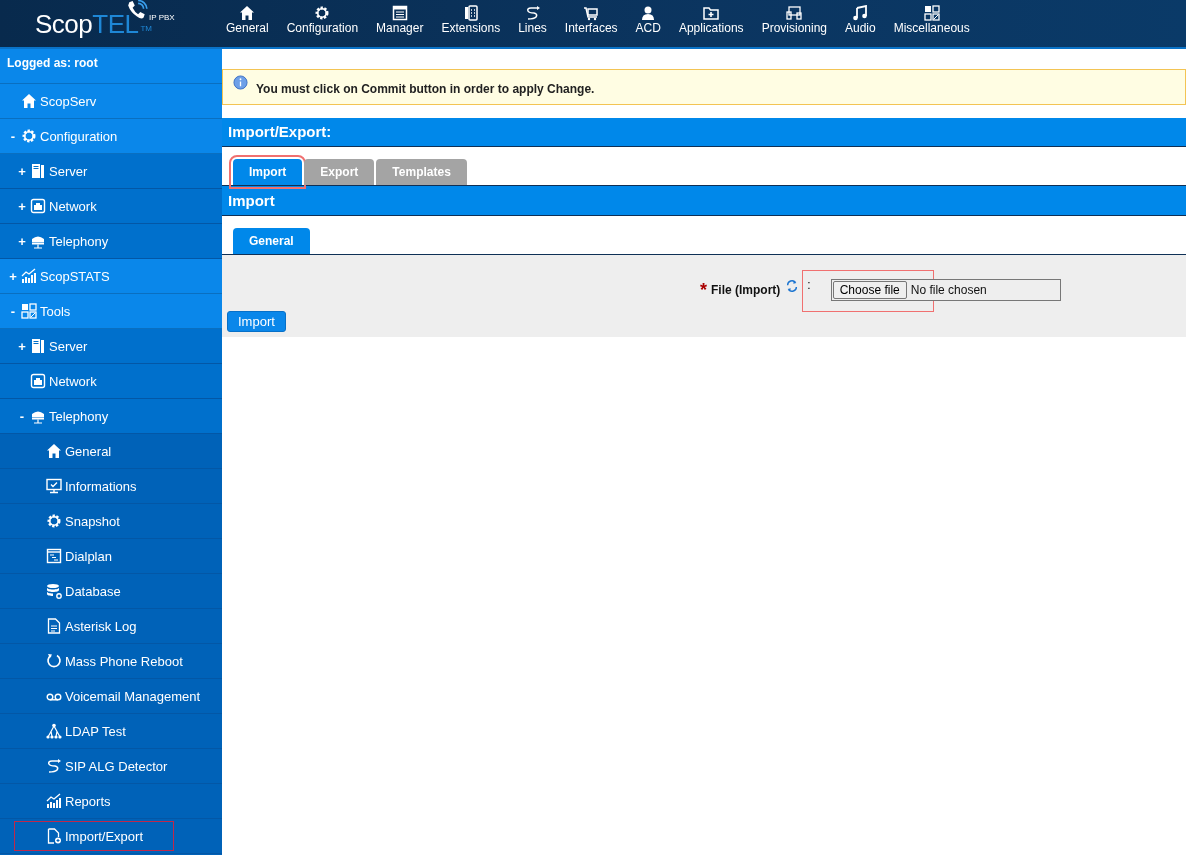  What do you see at coordinates (68, 521) in the screenshot?
I see `sidebar-item: Snapshot` at bounding box center [68, 521].